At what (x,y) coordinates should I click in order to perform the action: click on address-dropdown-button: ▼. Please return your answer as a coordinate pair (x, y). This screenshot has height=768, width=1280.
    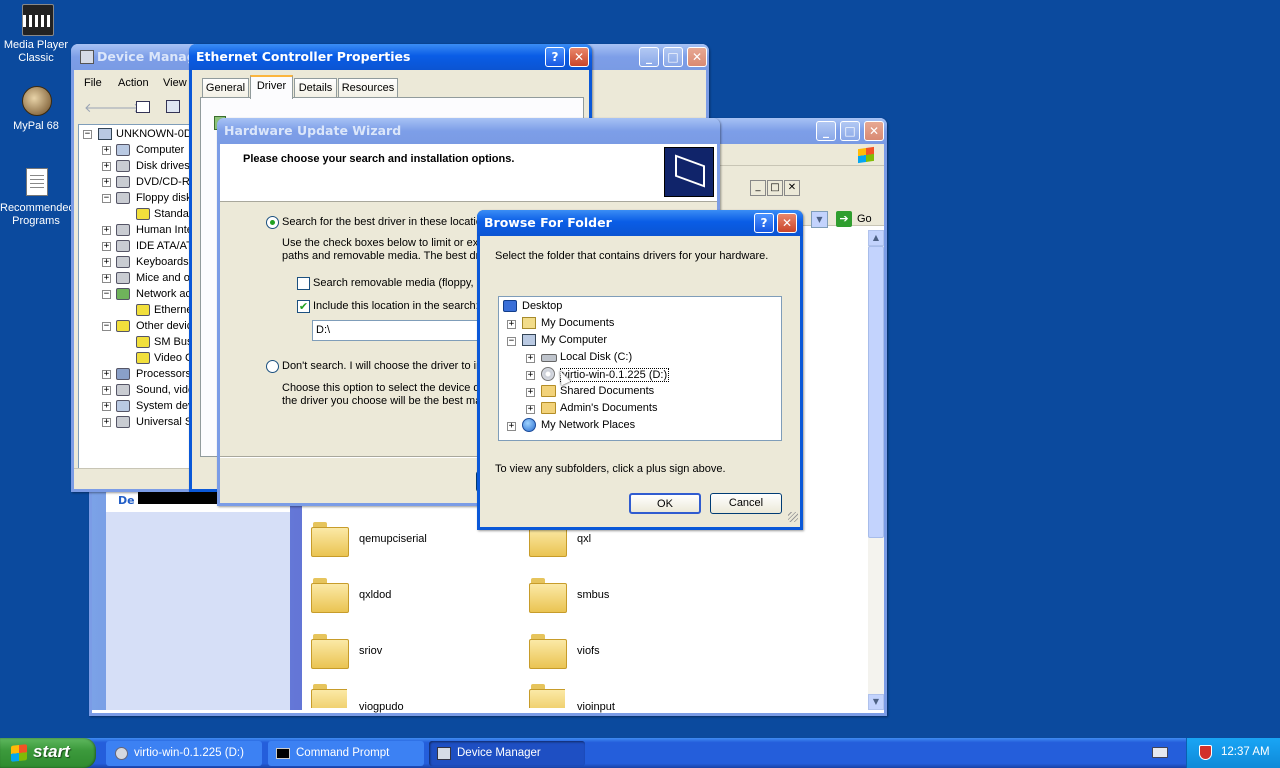
    Looking at the image, I should click on (819, 219).